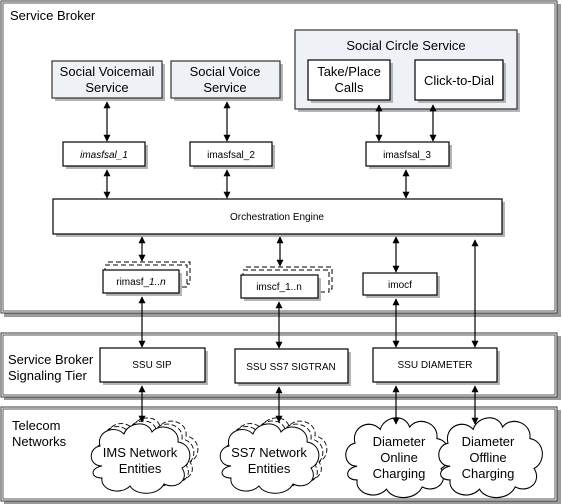 The image size is (562, 504). I want to click on ssu-diameter-label: SSU DIAMETER, so click(434, 365).